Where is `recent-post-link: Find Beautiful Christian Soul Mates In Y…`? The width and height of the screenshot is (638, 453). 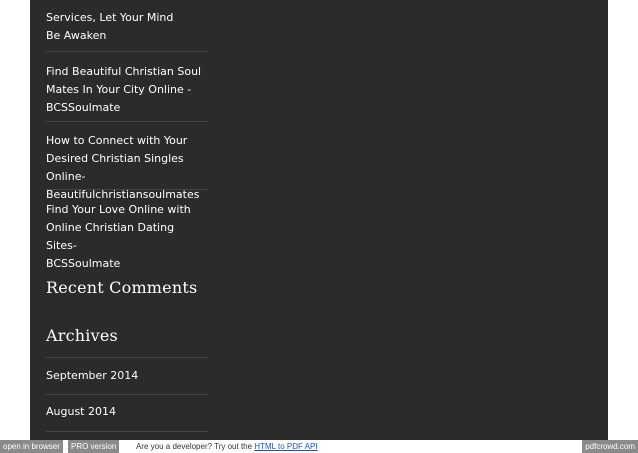
recent-post-link: Find Beautiful Christian Soul Mates In Y… is located at coordinates (127, 90).